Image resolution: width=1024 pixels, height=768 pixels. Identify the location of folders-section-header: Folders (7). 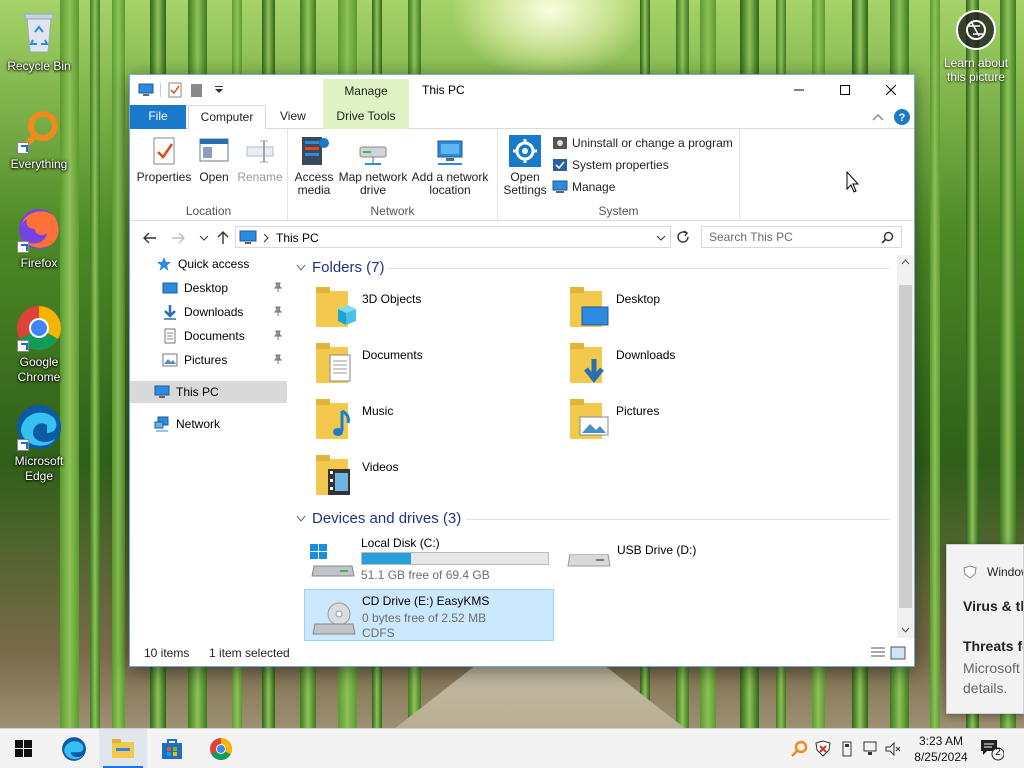
(340, 267).